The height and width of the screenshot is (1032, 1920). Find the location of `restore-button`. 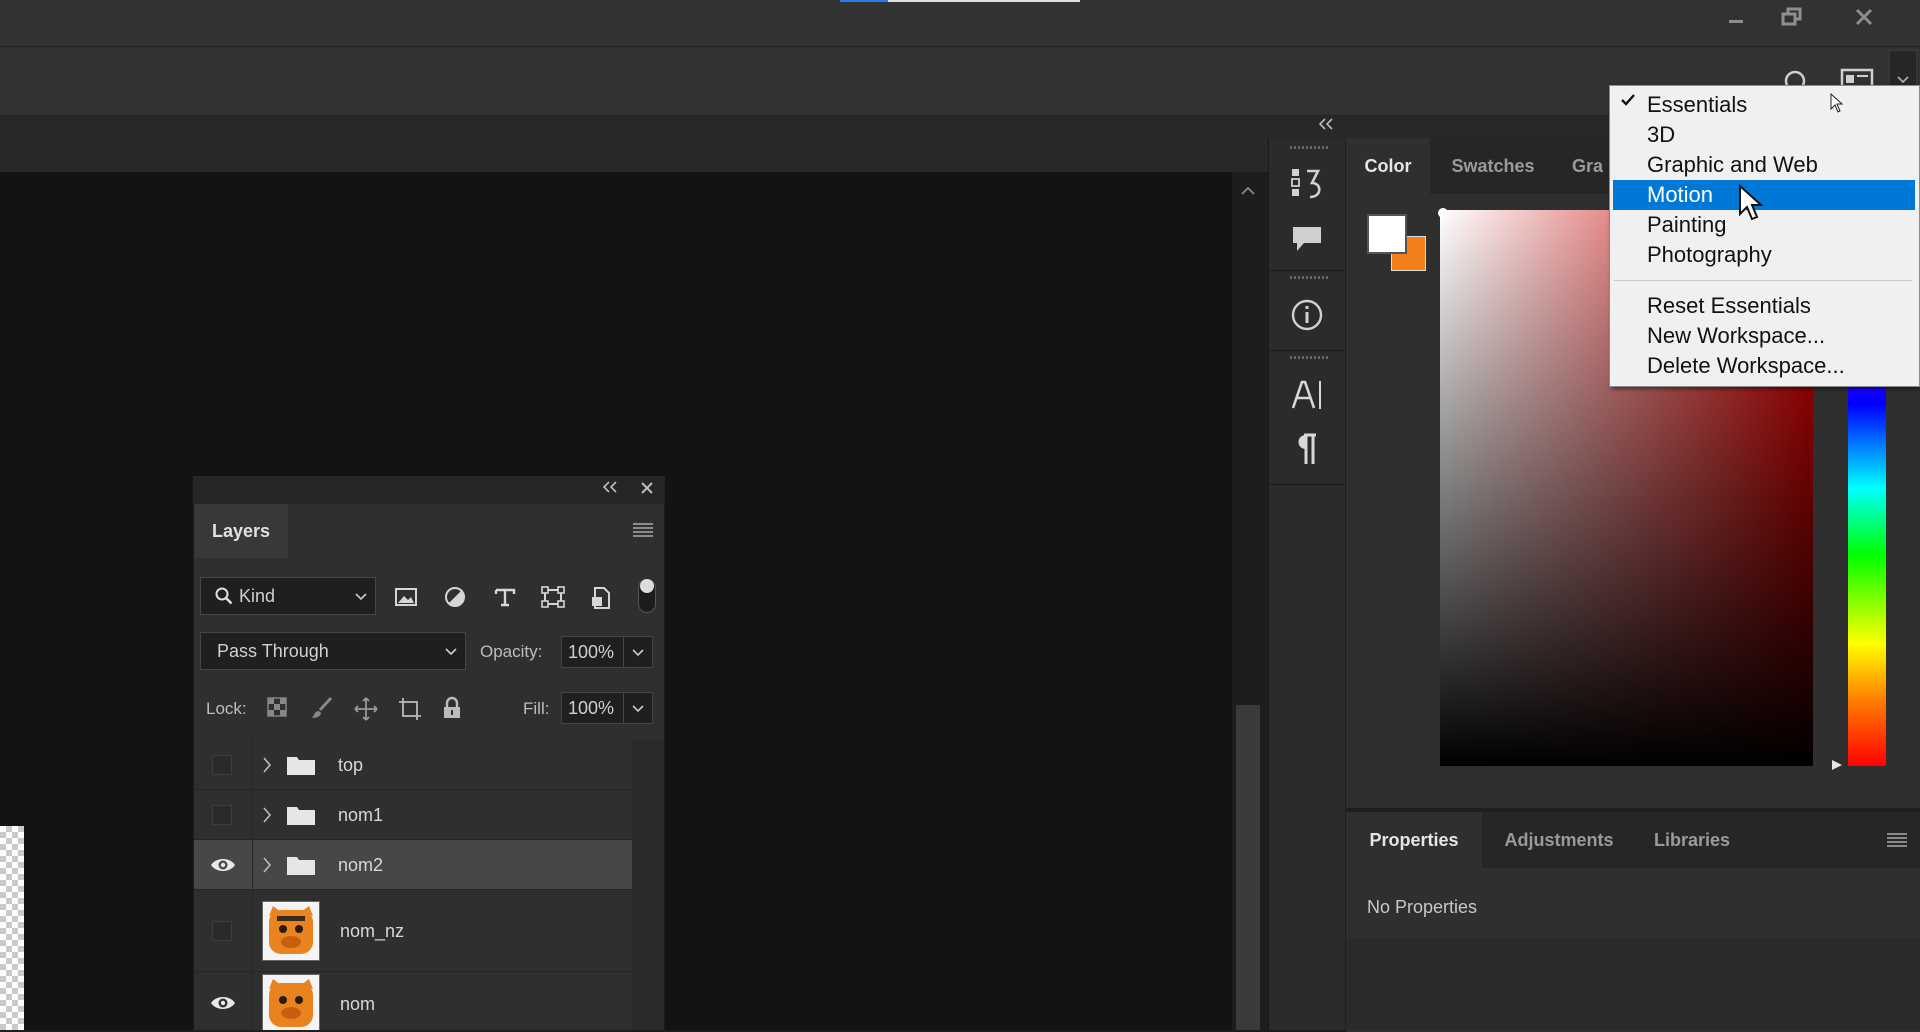

restore-button is located at coordinates (1792, 17).